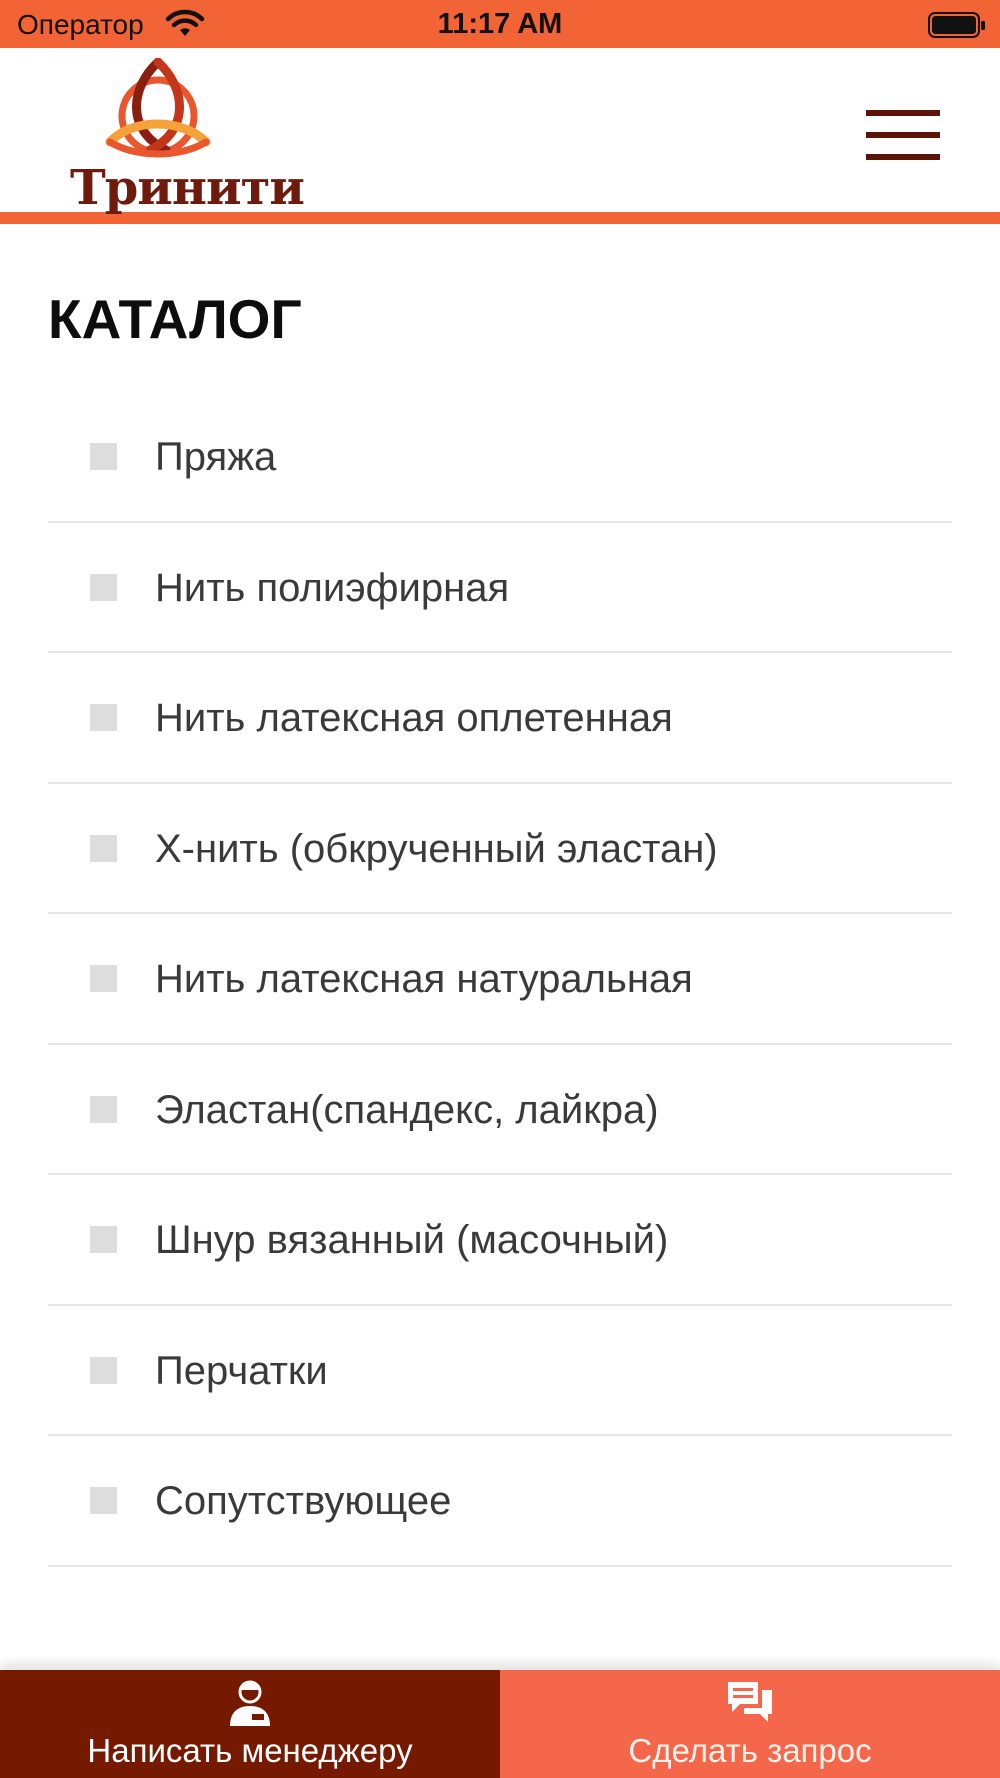 The image size is (1000, 1778). I want to click on catalog-item-accessories: Сопутствующее, so click(500, 1501).